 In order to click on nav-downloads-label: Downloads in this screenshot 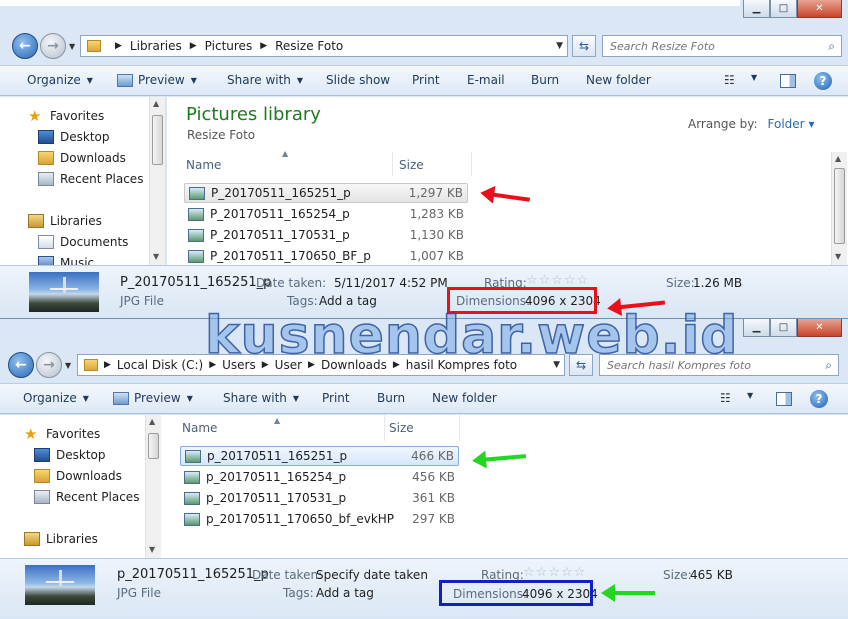, I will do `click(89, 476)`.